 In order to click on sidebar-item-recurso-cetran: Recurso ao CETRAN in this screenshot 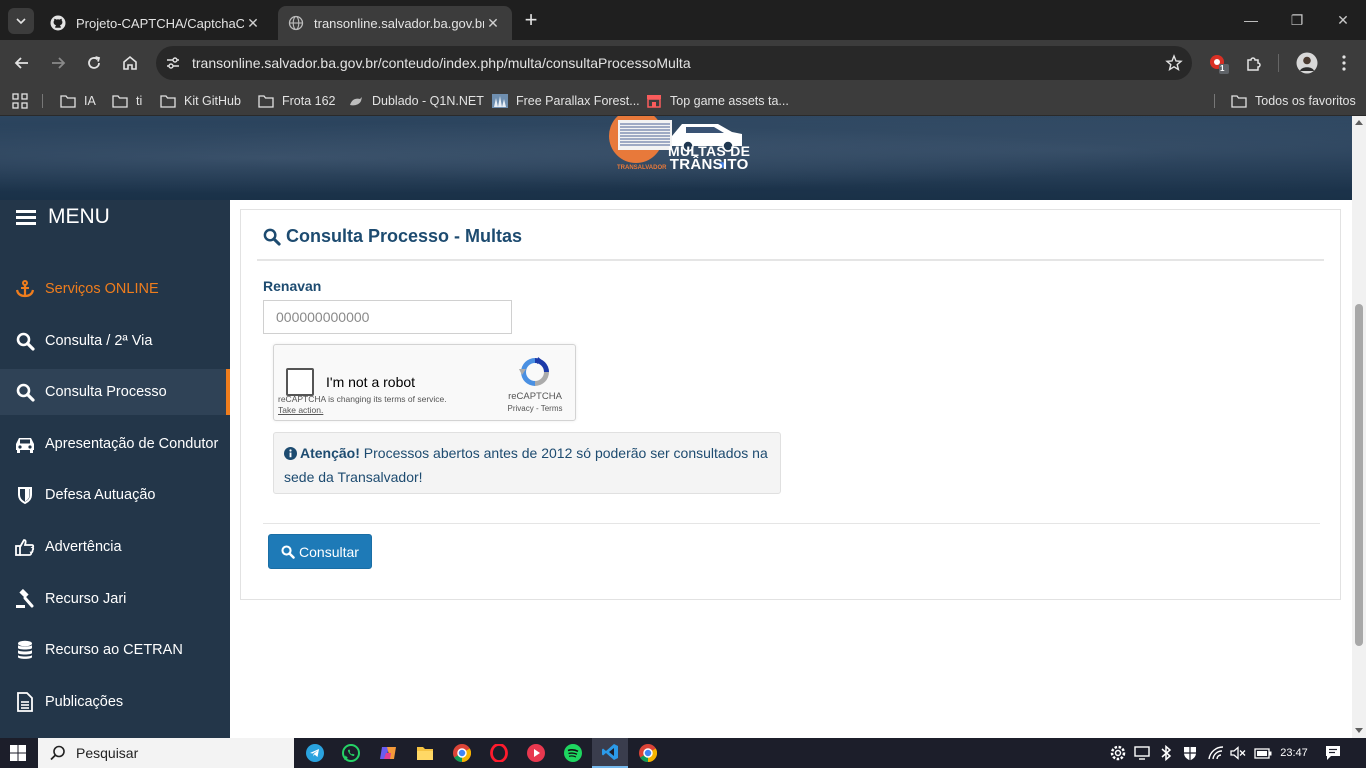, I will do `click(115, 650)`.